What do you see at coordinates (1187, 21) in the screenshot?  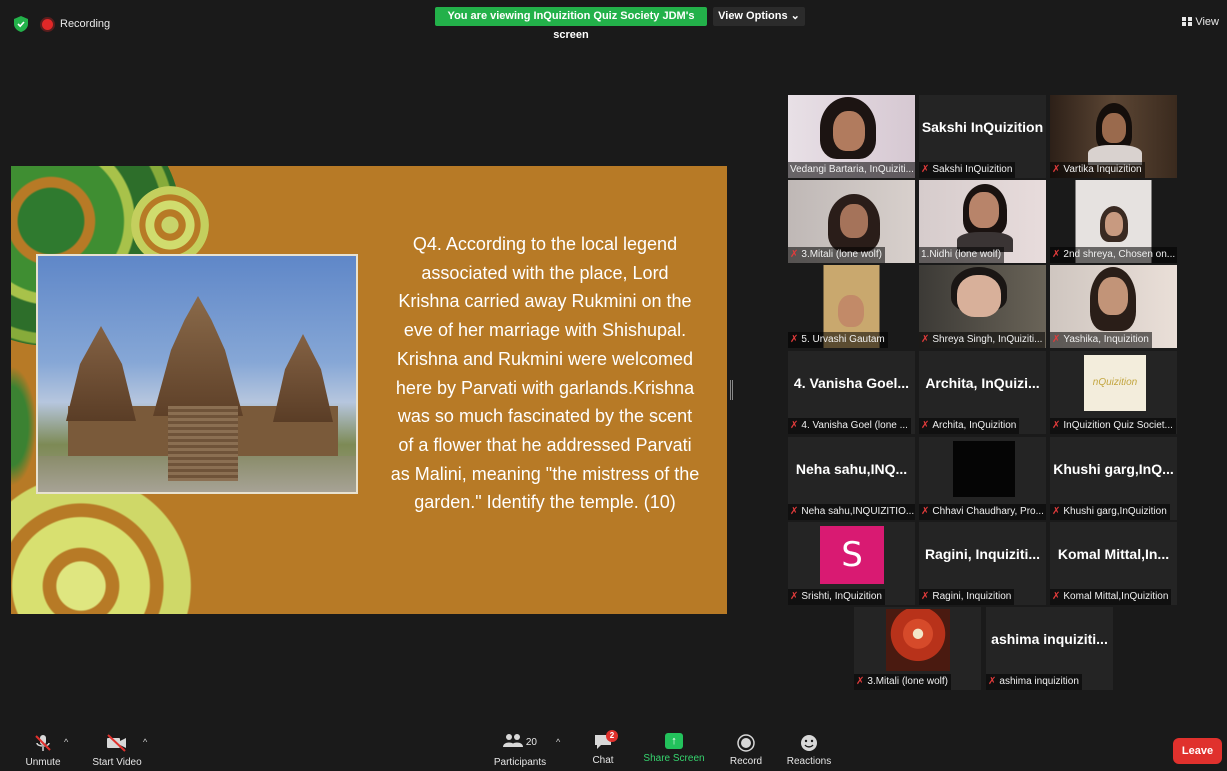 I see `grid-view-icon` at bounding box center [1187, 21].